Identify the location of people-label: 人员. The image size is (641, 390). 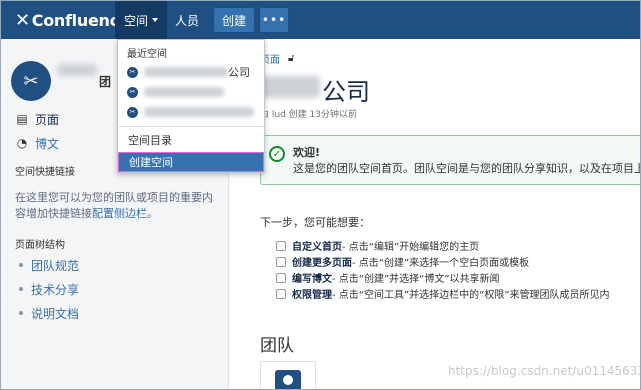
(187, 20).